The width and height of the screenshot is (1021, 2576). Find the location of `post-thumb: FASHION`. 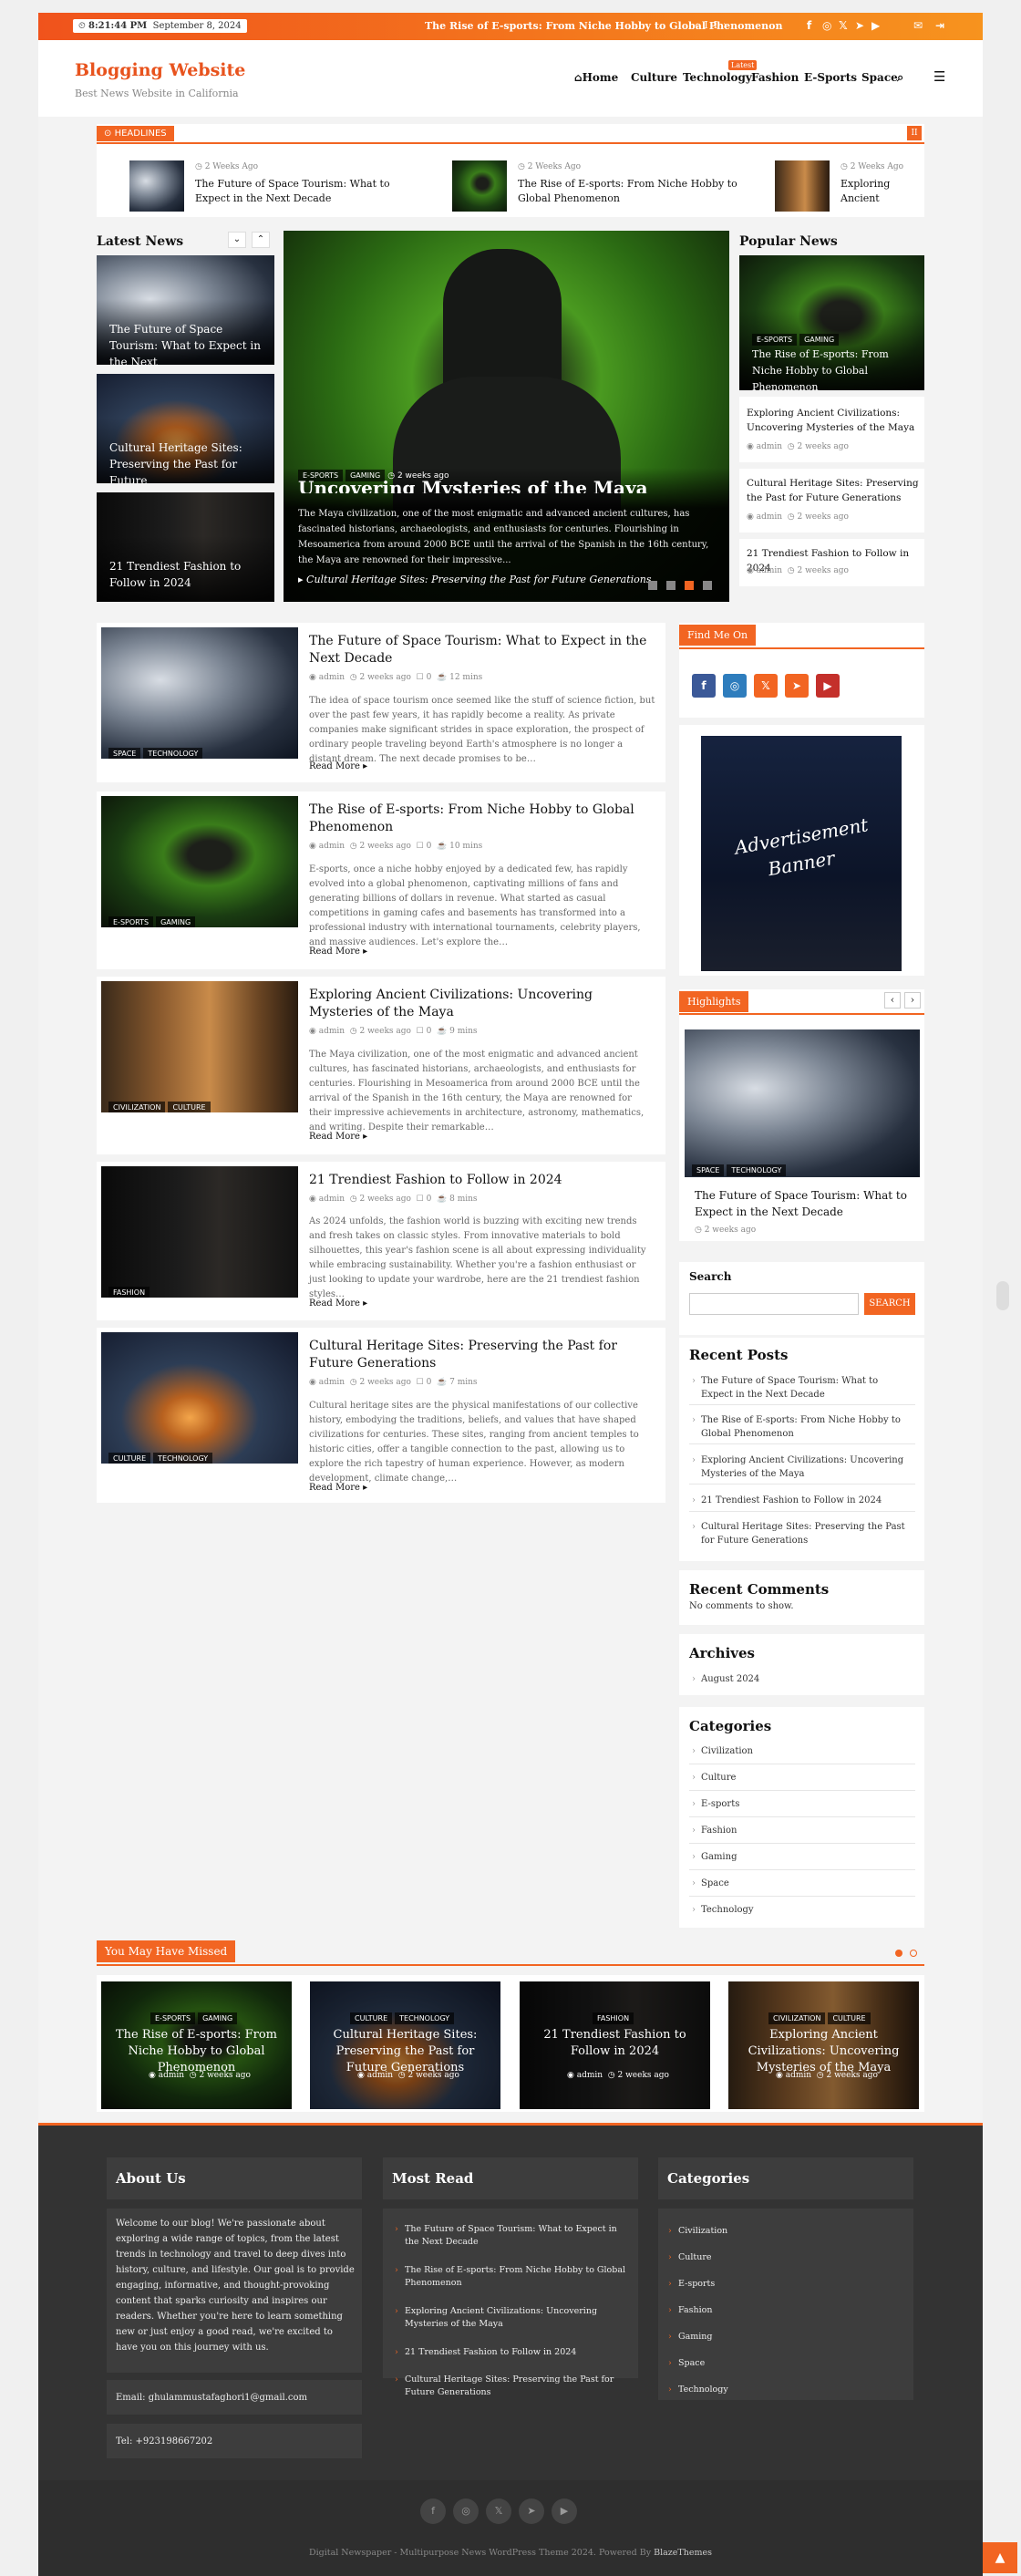

post-thumb: FASHION is located at coordinates (199, 1232).